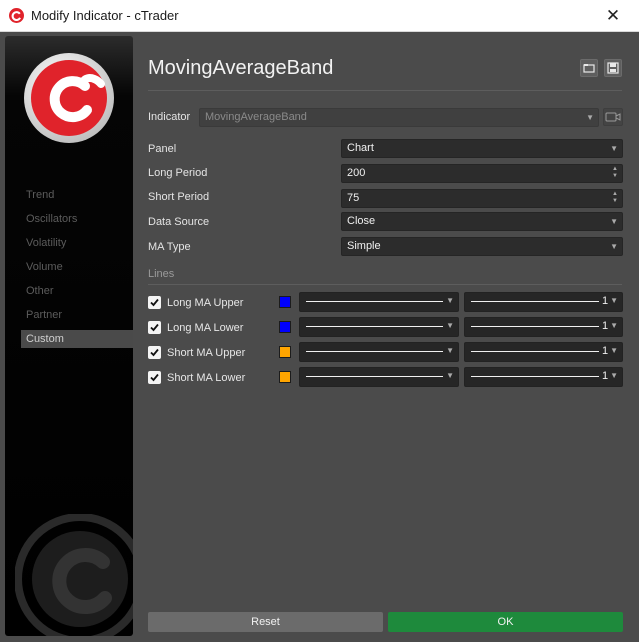  I want to click on panel-select: Chart ▼, so click(482, 148).